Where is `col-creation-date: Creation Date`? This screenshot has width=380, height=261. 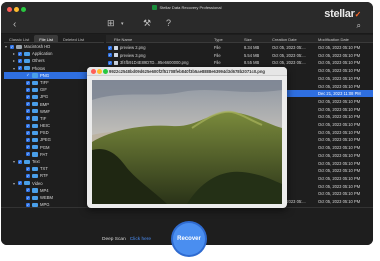 col-creation-date: Creation Date is located at coordinates (284, 39).